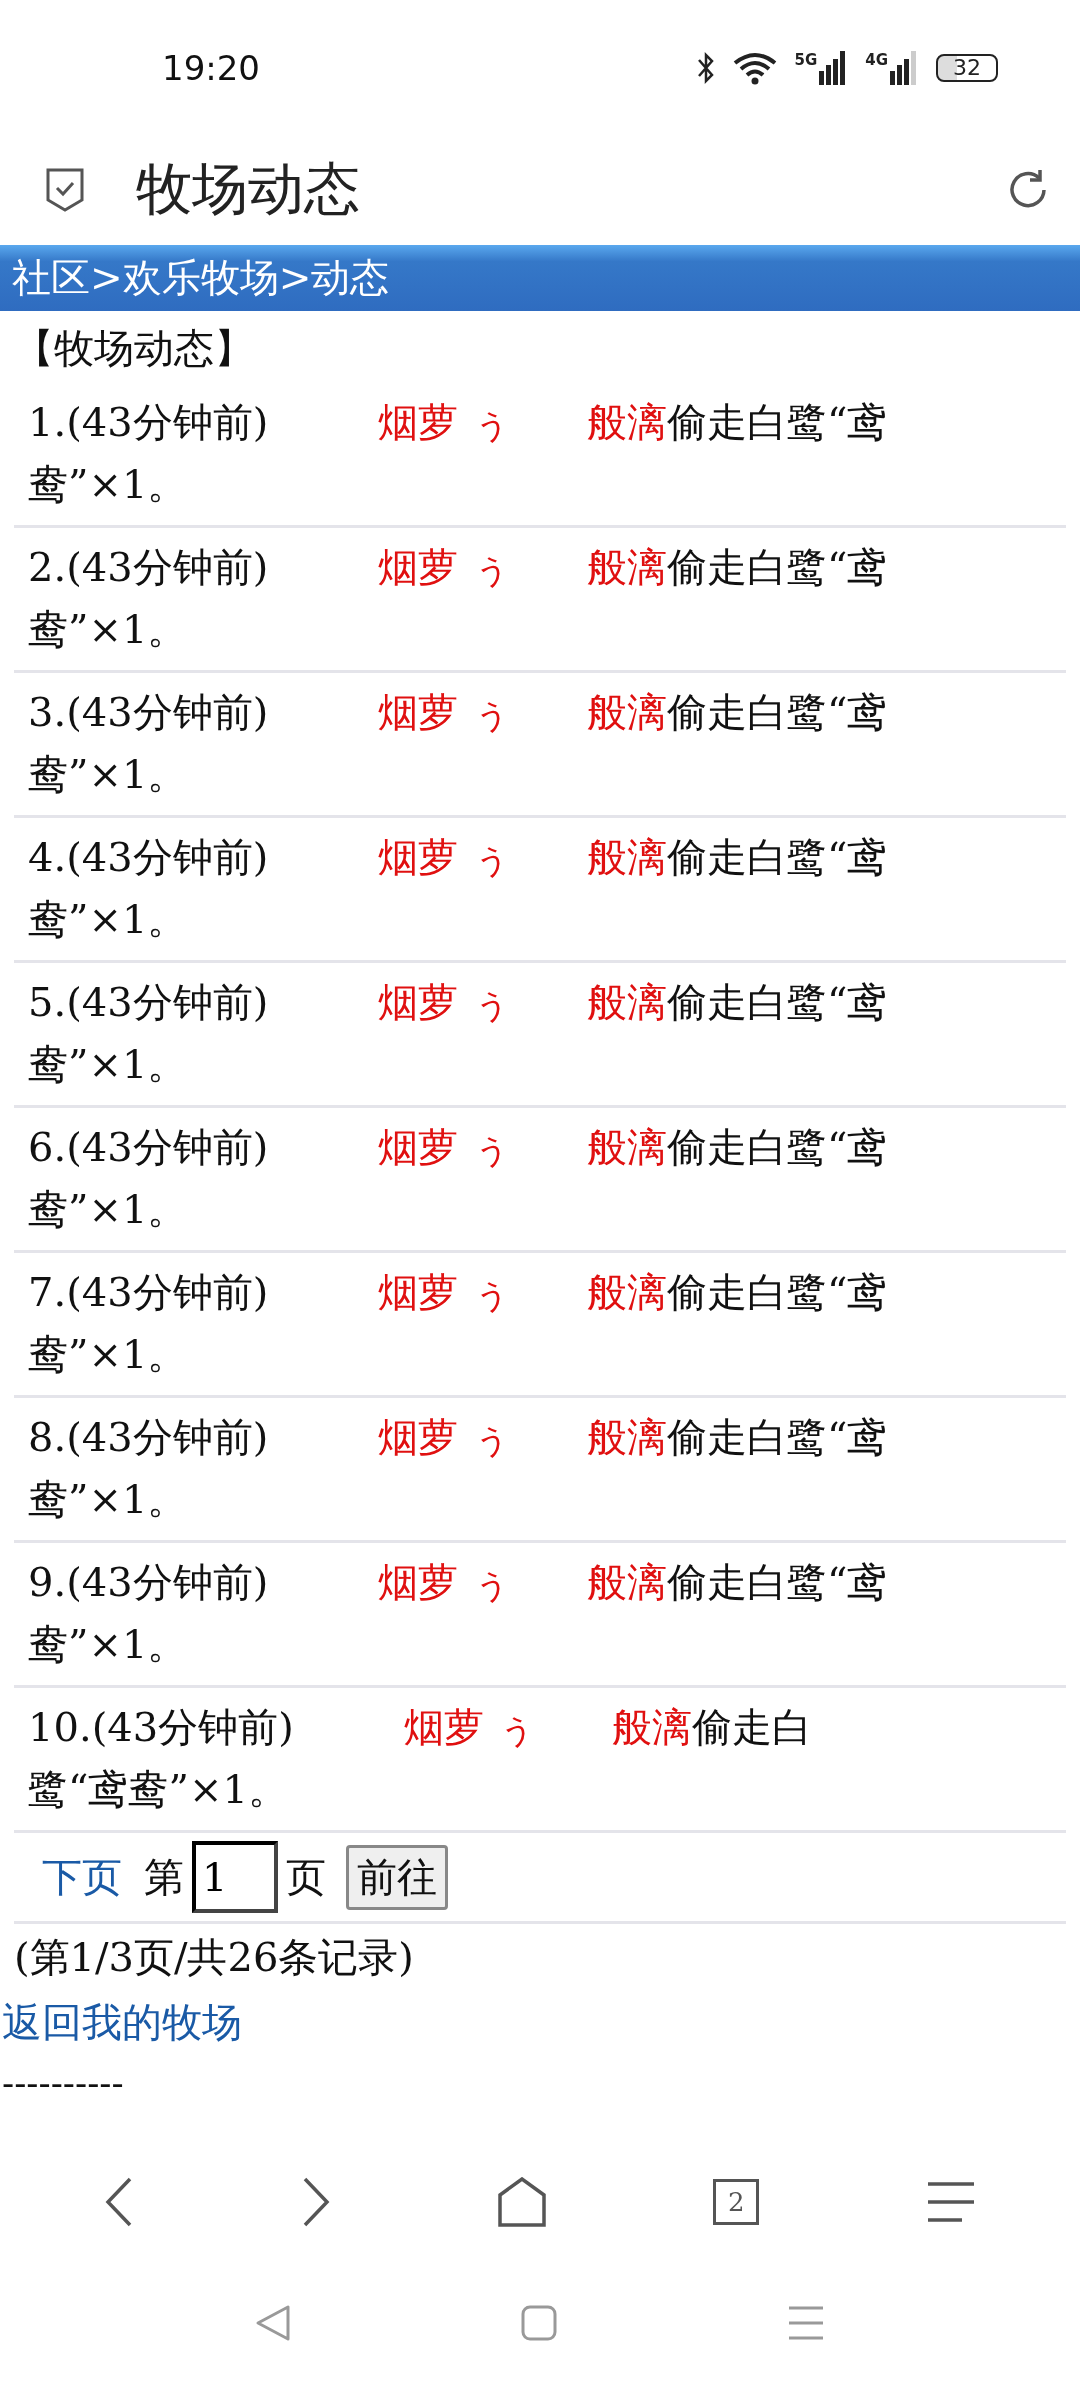 This screenshot has width=1080, height=2400. I want to click on feed-entry: 1.(43分钟前) 烟萝 ぅ 般漓偷走白鹭“鸢鸯”×1。, so click(540, 455).